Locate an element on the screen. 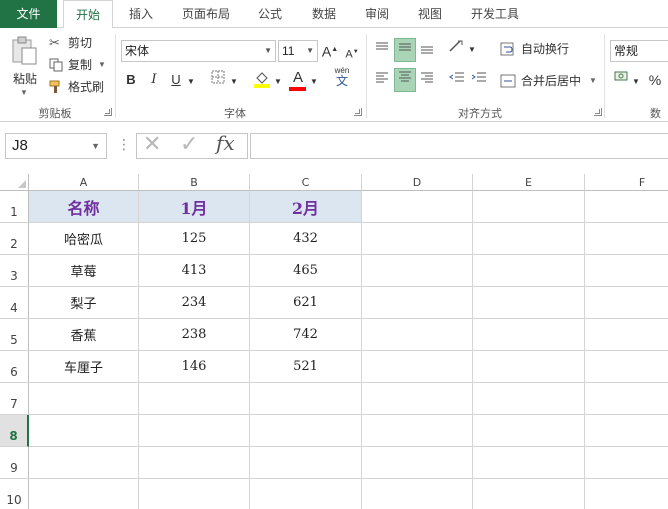  cell-b7 is located at coordinates (194, 399).